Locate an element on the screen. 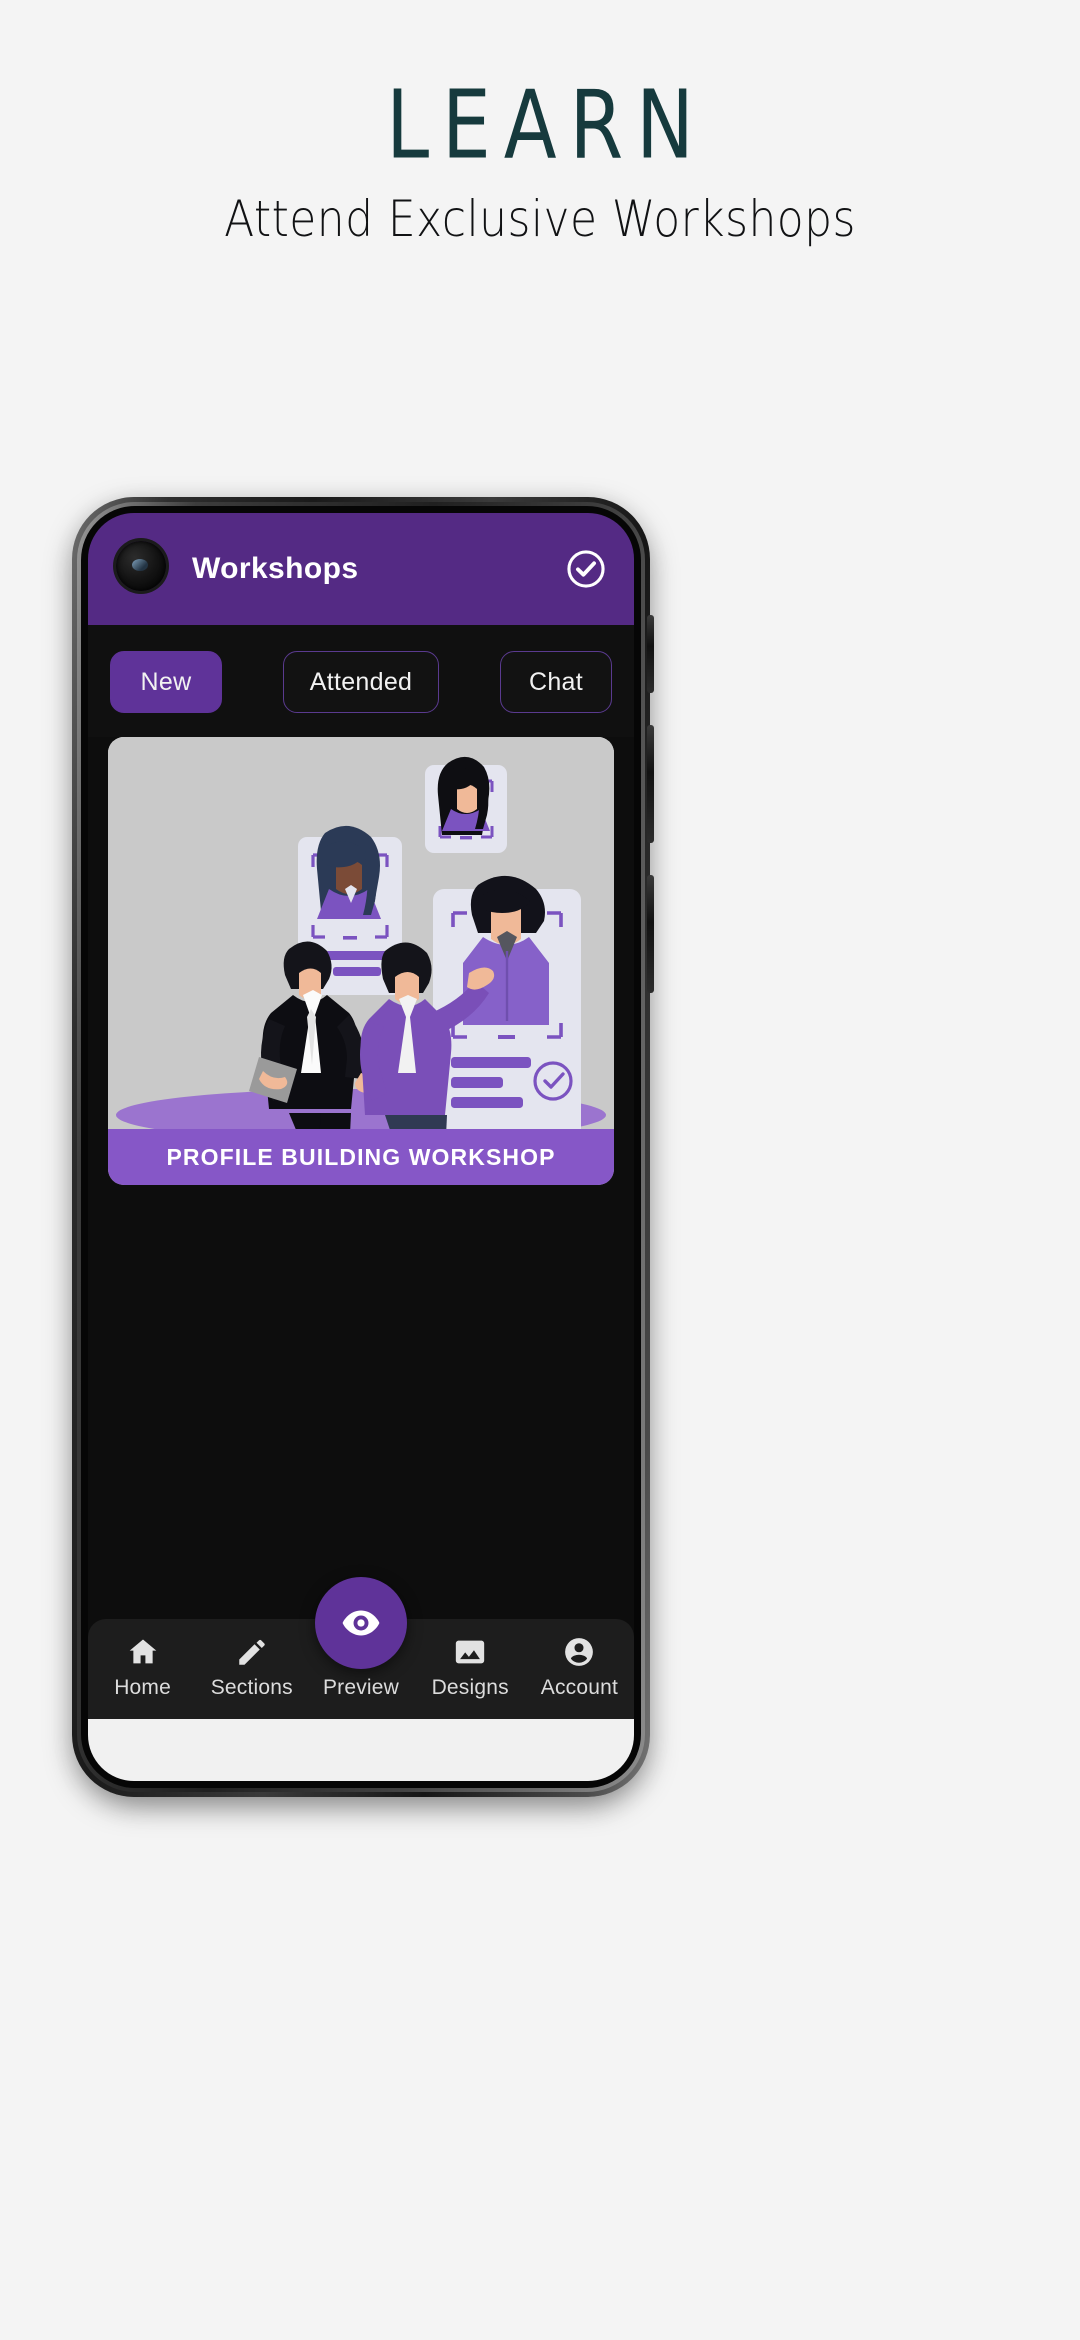  bottom-nav-wrapper: Home Sections Preview Designs Account is located at coordinates (361, 1679).